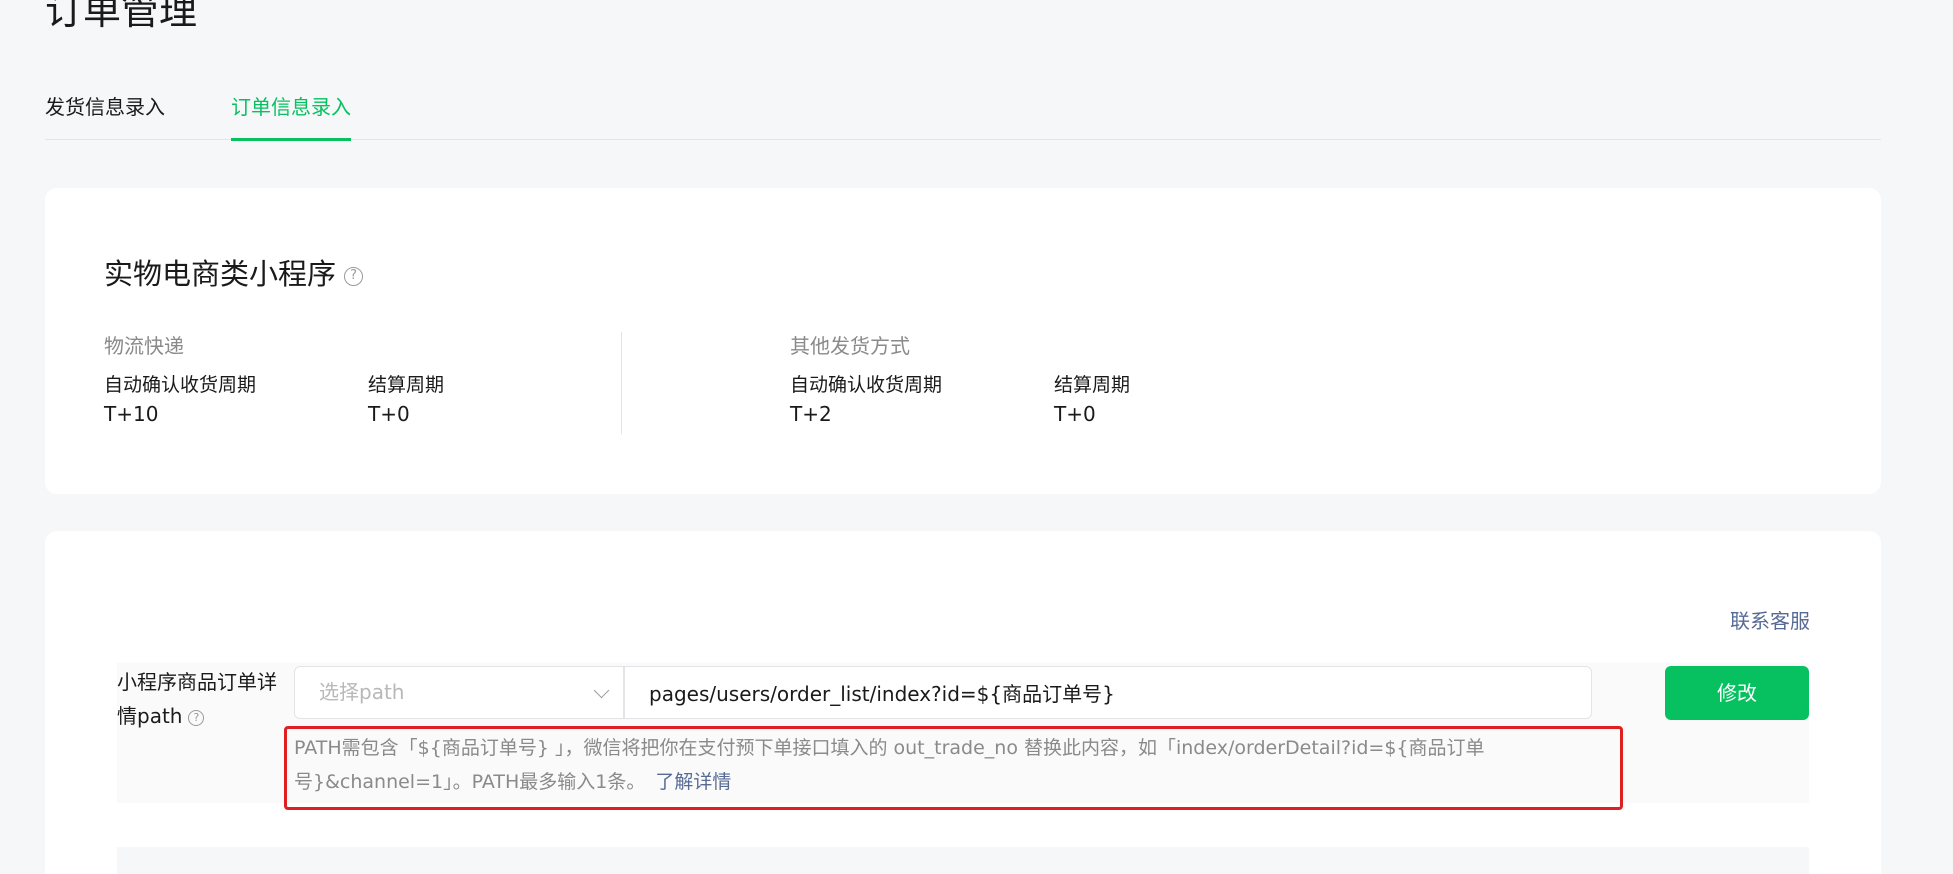  I want to click on chevron-down-icon, so click(601, 690).